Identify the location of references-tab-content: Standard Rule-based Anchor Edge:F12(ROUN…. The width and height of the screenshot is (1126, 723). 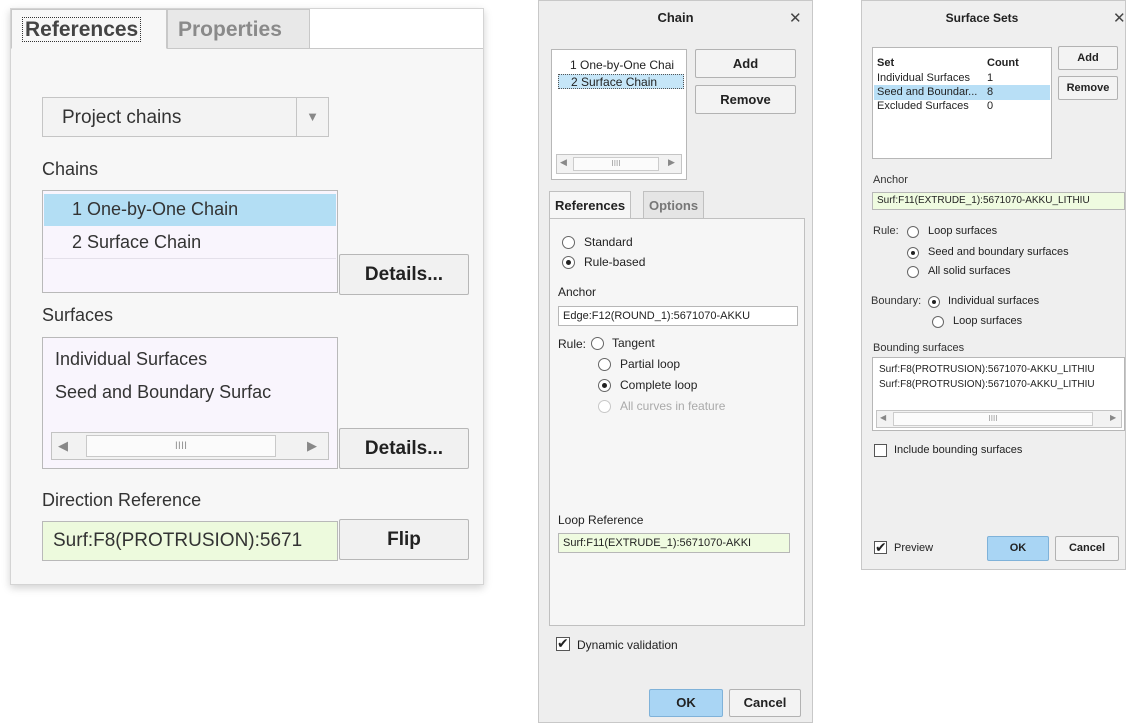
(677, 422).